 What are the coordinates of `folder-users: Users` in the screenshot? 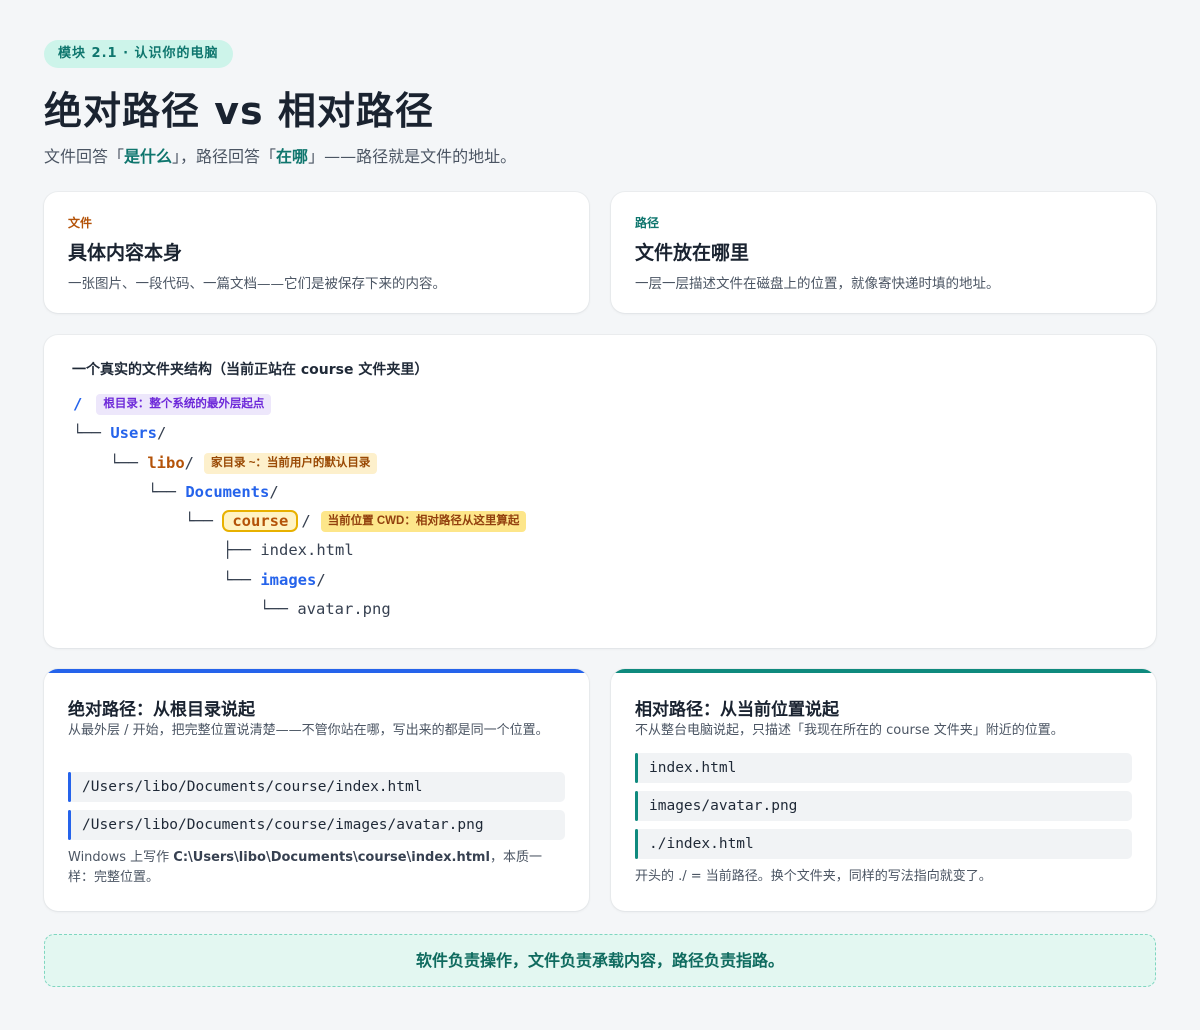 It's located at (133, 433).